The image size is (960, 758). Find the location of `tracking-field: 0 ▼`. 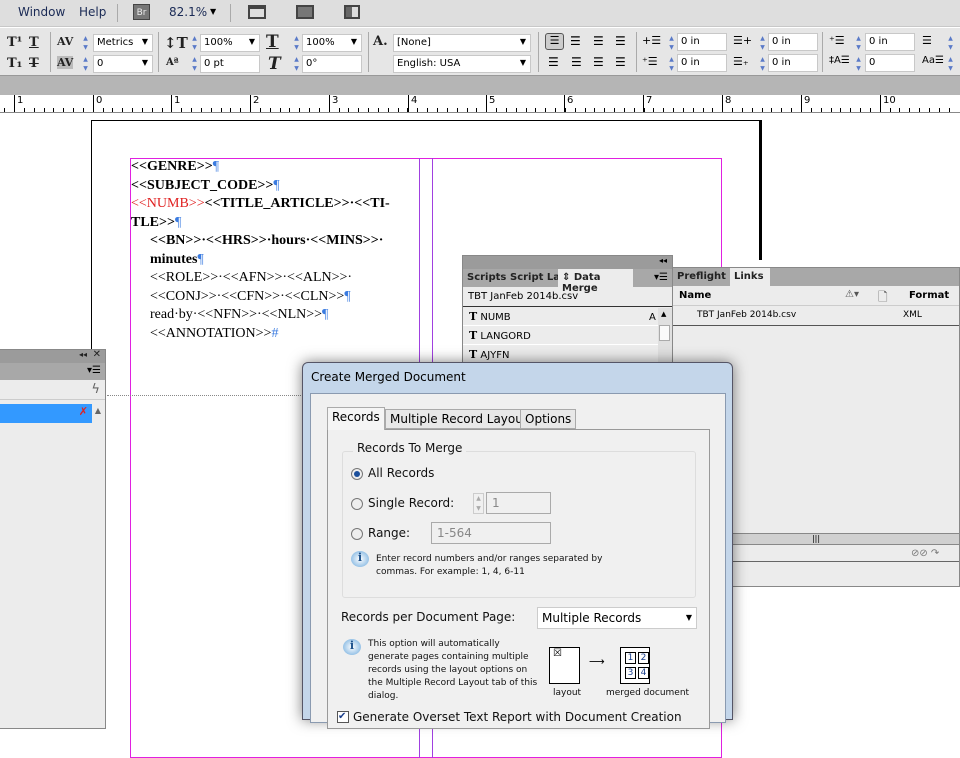

tracking-field: 0 ▼ is located at coordinates (123, 64).